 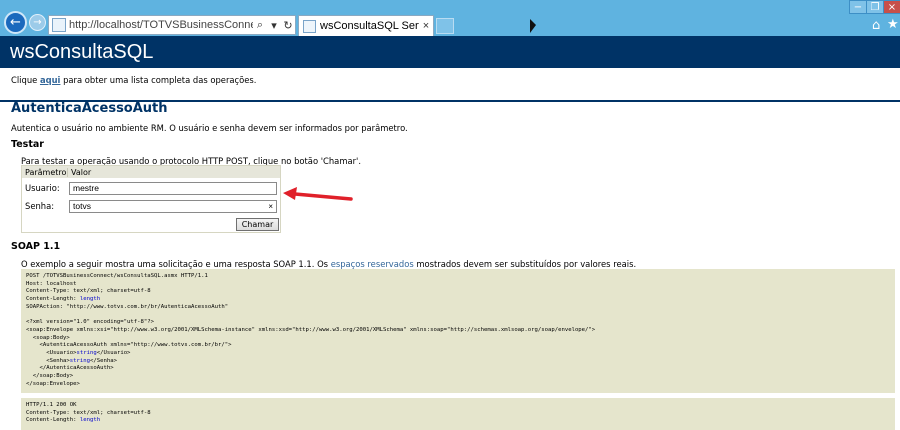 I want to click on new-tab-button, so click(x=445, y=26).